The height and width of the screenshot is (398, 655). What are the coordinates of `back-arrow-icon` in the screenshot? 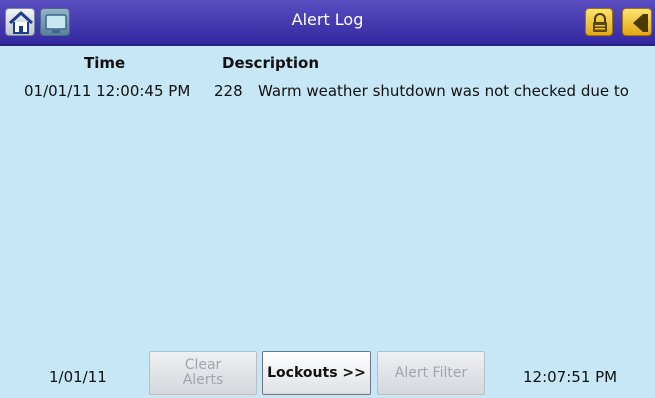 It's located at (640, 23).